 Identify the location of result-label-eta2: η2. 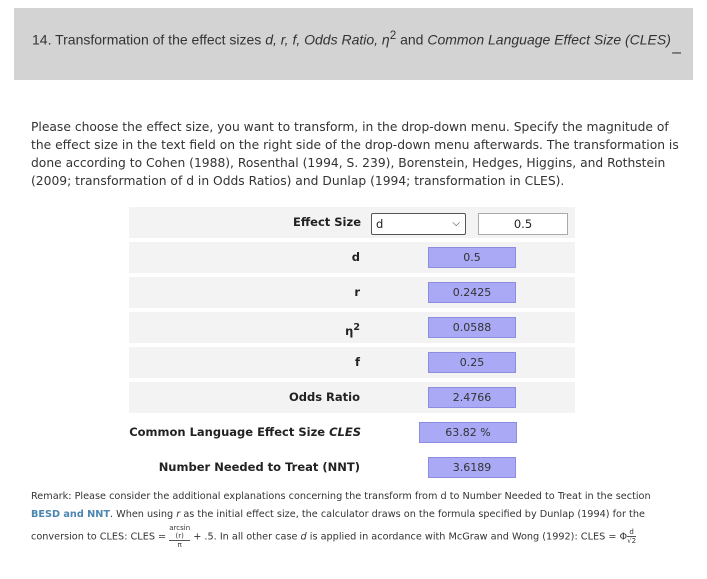
(352, 327).